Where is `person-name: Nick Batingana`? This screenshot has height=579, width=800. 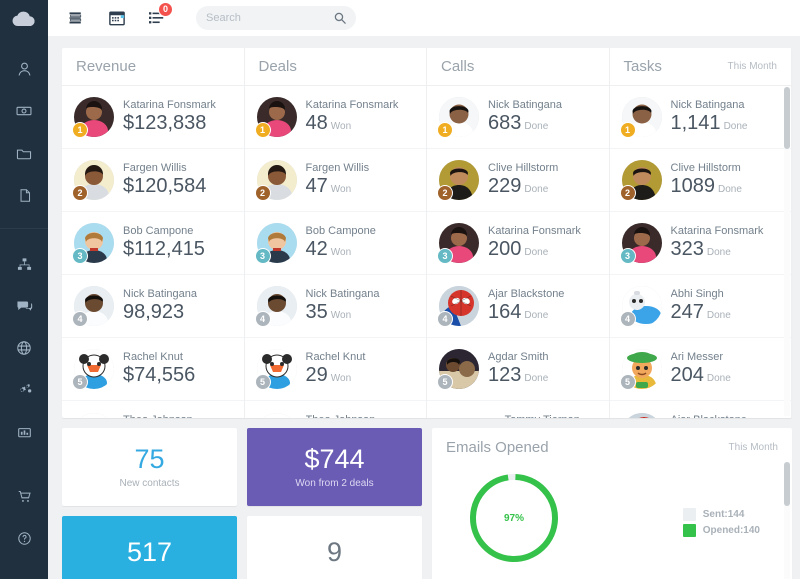
person-name: Nick Batingana is located at coordinates (525, 104).